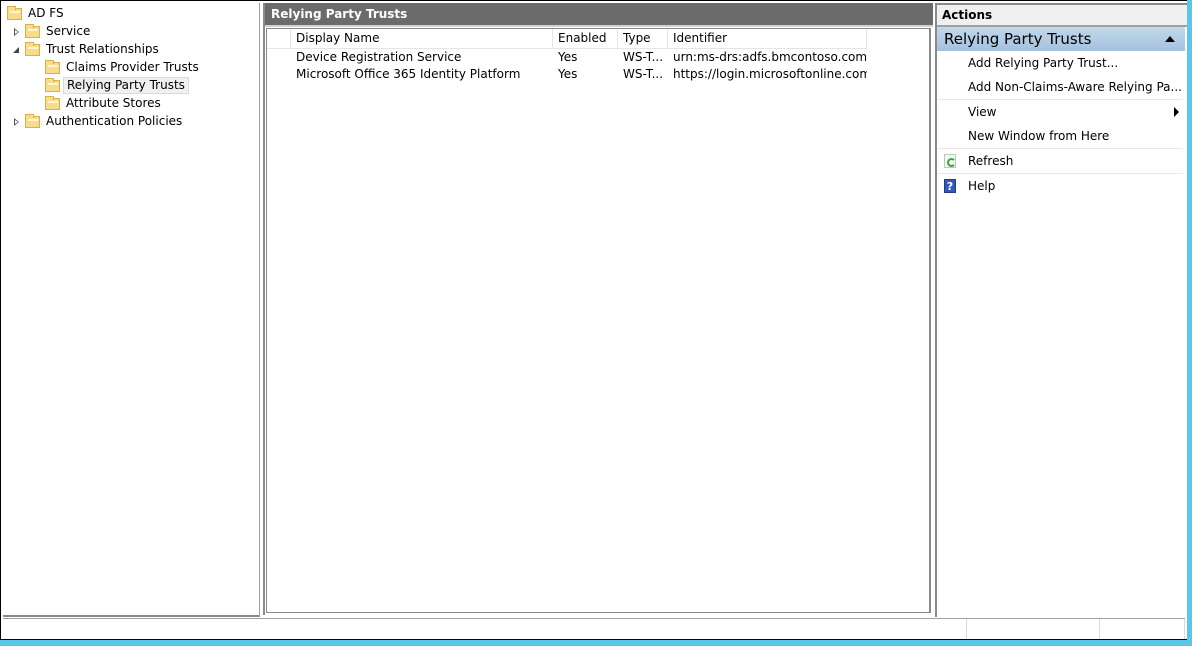 The height and width of the screenshot is (646, 1192). What do you see at coordinates (770, 57) in the screenshot?
I see `cell-identifier: urn:ms-drs:adfs.bmcontoso.com` at bounding box center [770, 57].